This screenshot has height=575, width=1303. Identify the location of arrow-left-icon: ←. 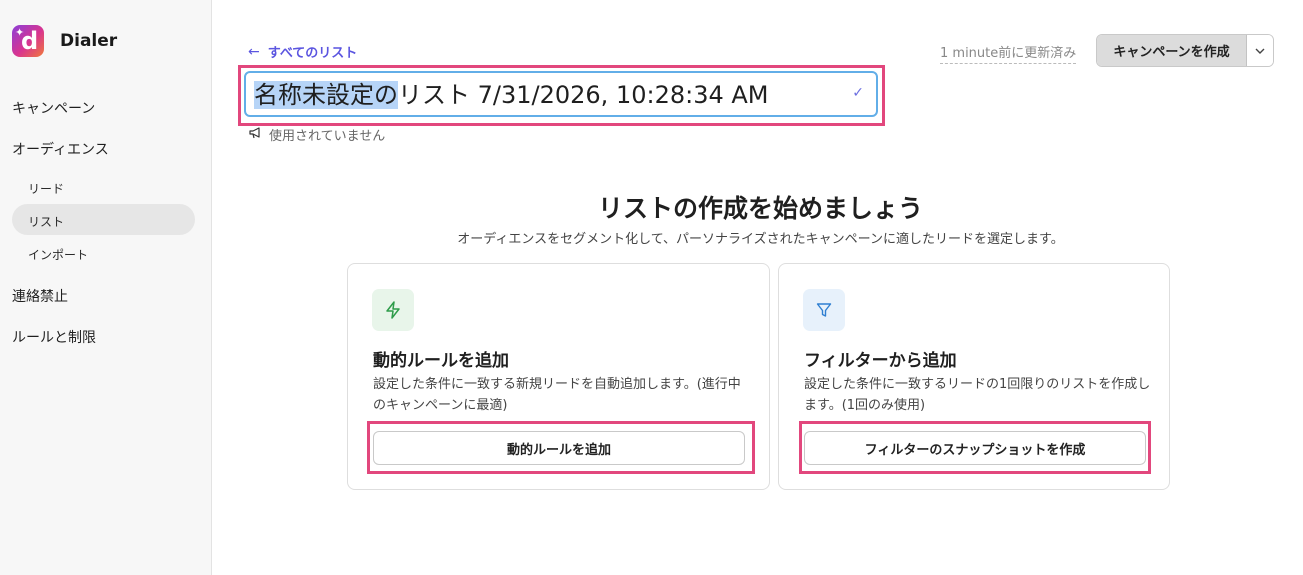
(254, 51).